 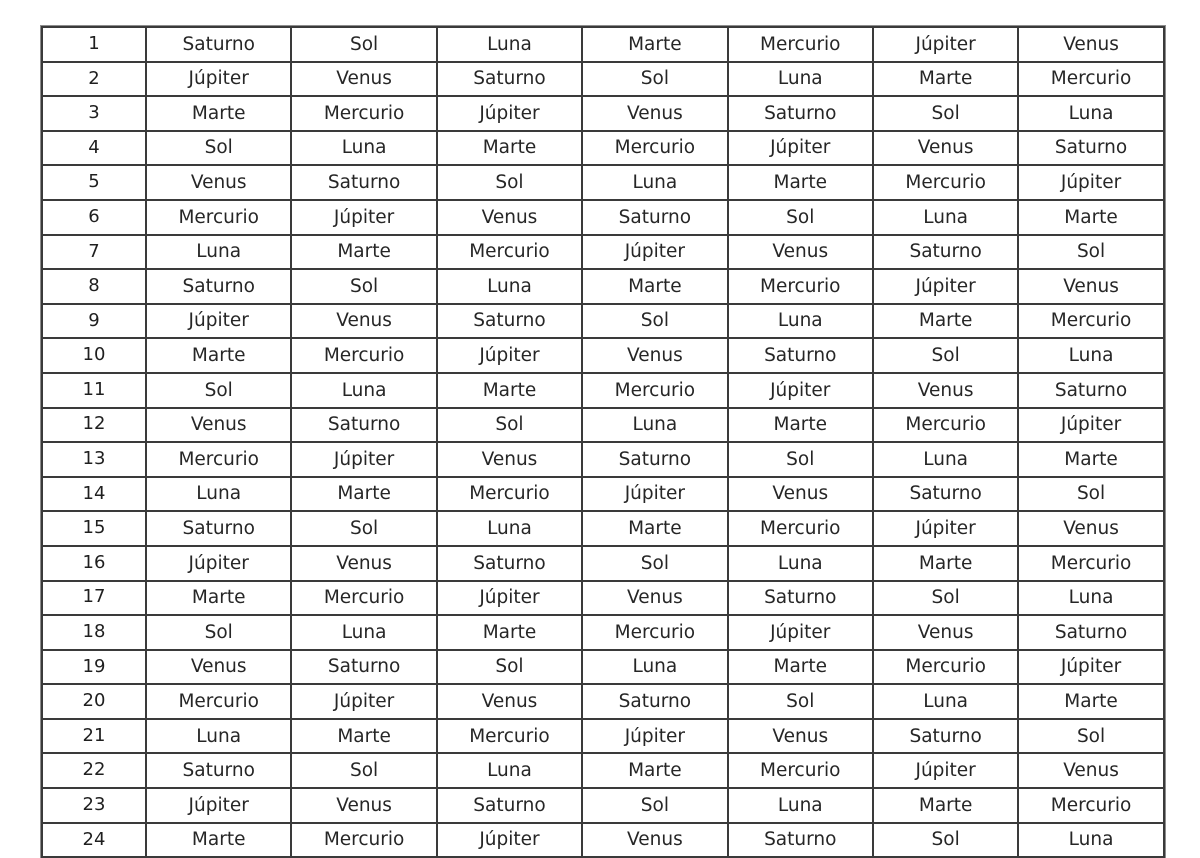 What do you see at coordinates (94, 321) in the screenshot?
I see `row-index-cell: 9` at bounding box center [94, 321].